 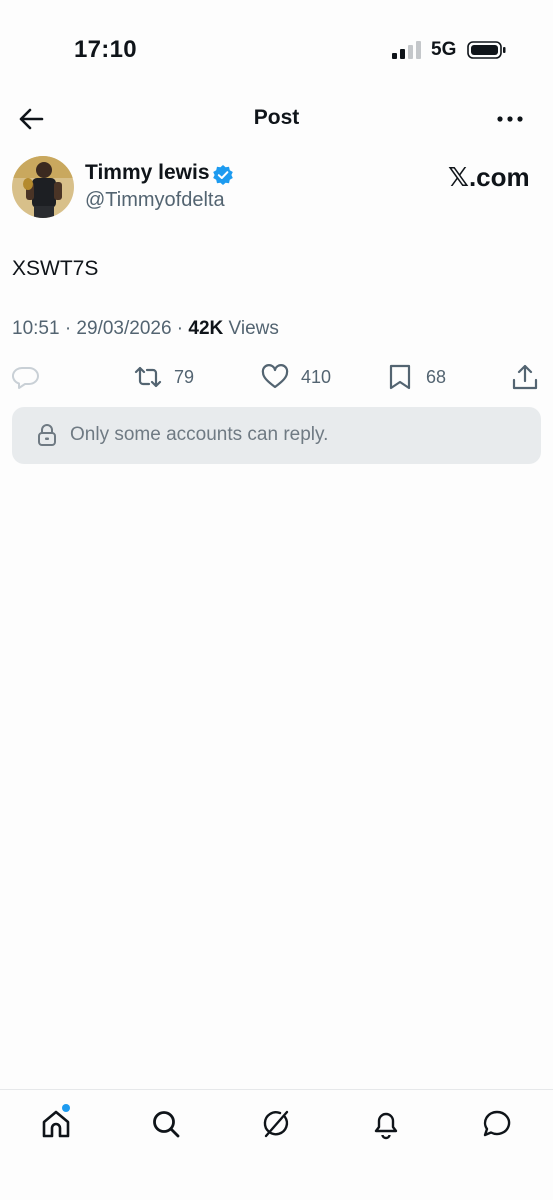 I want to click on page-title: Post, so click(x=276, y=117).